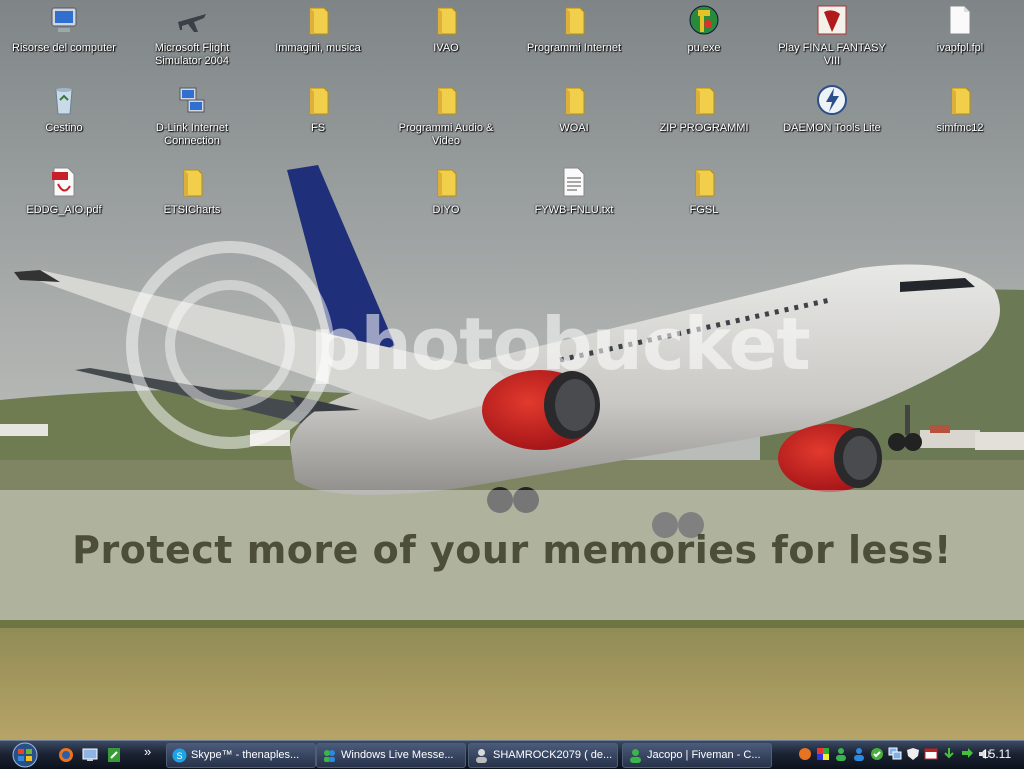 Image resolution: width=1024 pixels, height=769 pixels. I want to click on desktop-icon-pu-exe: pu.exe, so click(704, 42).